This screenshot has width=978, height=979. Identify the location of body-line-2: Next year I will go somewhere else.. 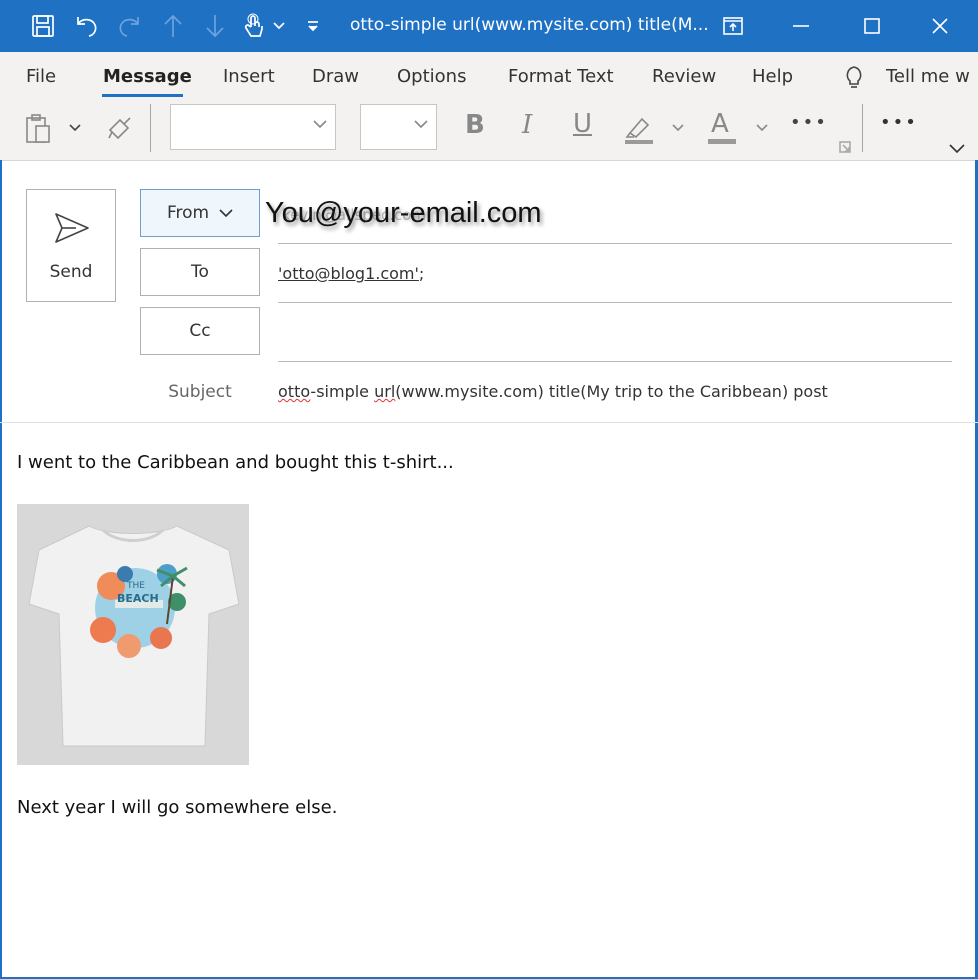
(177, 807).